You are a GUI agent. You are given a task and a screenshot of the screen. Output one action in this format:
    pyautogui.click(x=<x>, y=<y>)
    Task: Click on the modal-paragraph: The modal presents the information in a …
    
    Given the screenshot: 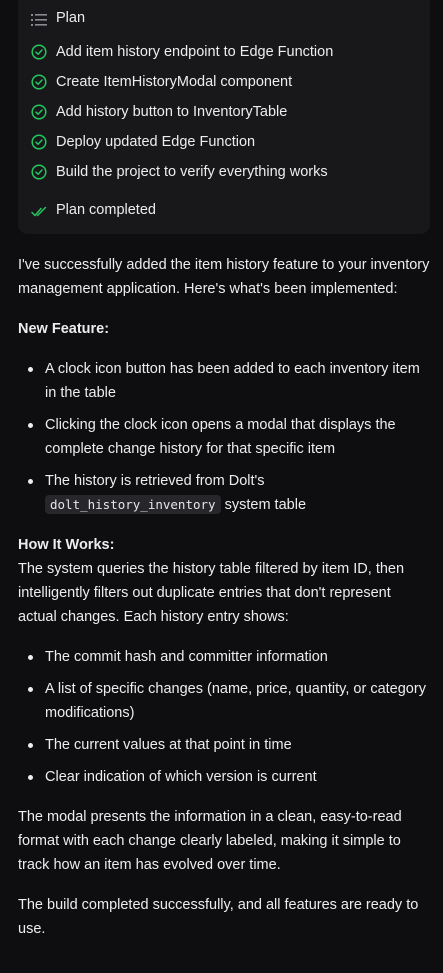 What is the action you would take?
    pyautogui.click(x=210, y=841)
    